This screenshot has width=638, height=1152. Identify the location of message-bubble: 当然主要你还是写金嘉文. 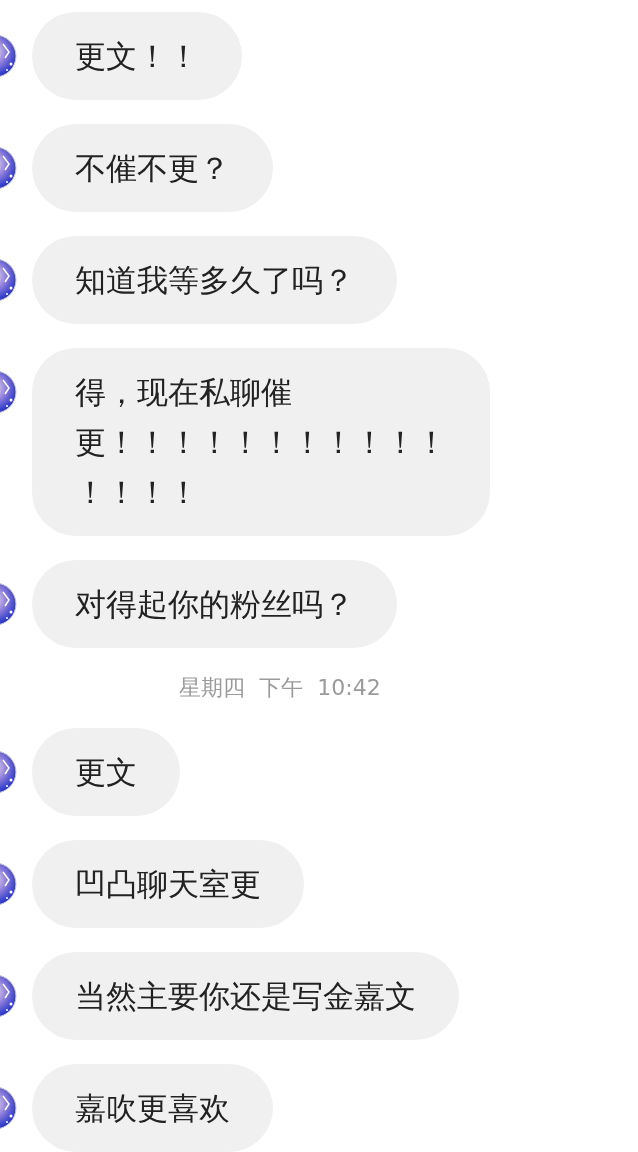
(245, 996).